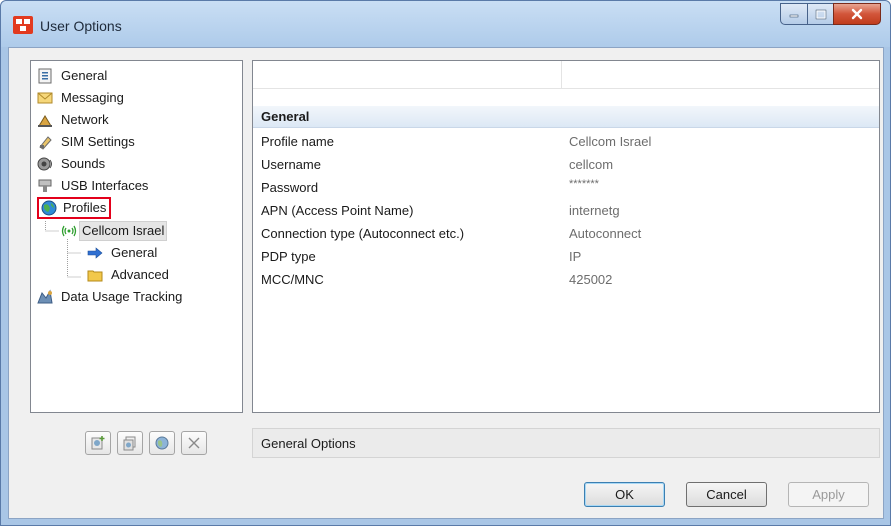 This screenshot has width=891, height=526. I want to click on minimize-icon, so click(794, 16).